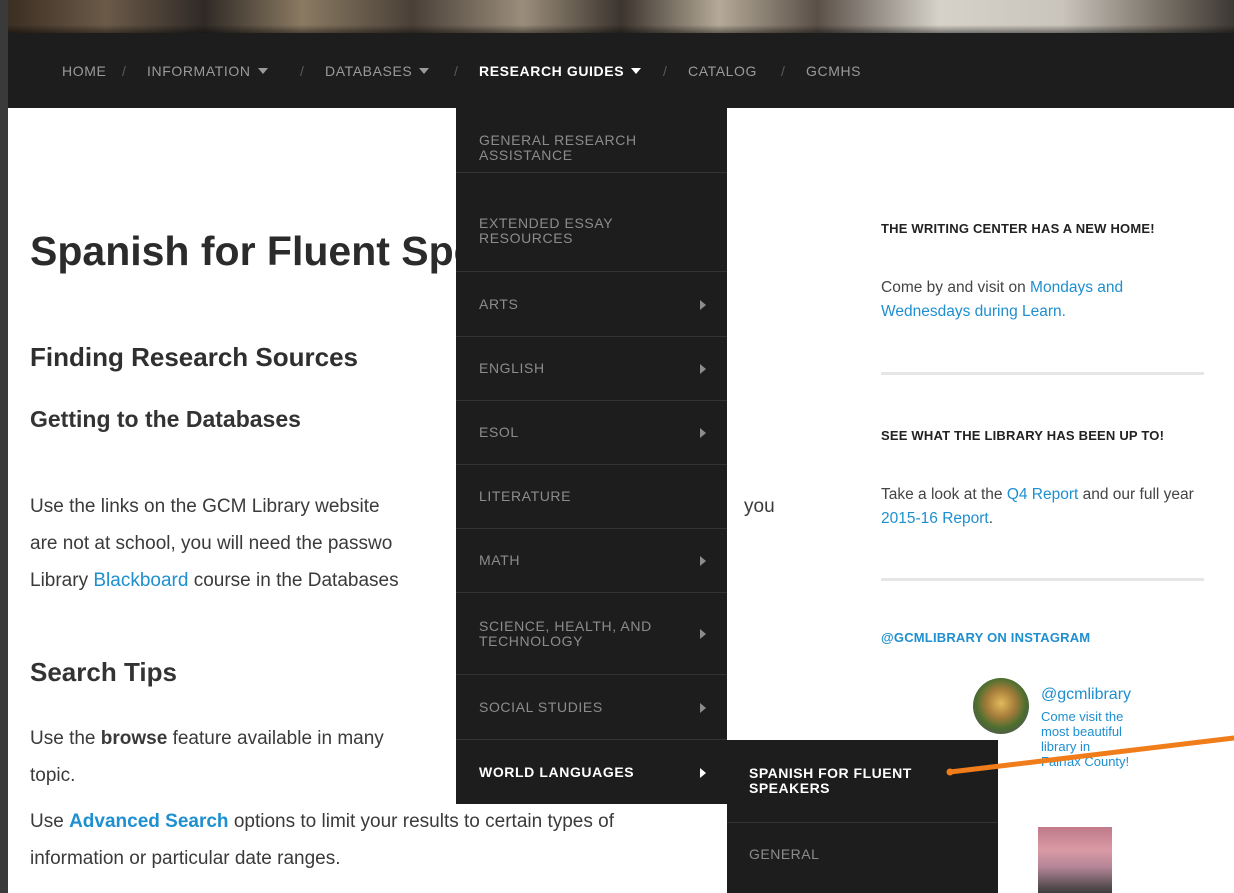  What do you see at coordinates (565, 633) in the screenshot?
I see `dropdown-item-label: SCIENCE, HEALTH, AND TECHNOLOGY` at bounding box center [565, 633].